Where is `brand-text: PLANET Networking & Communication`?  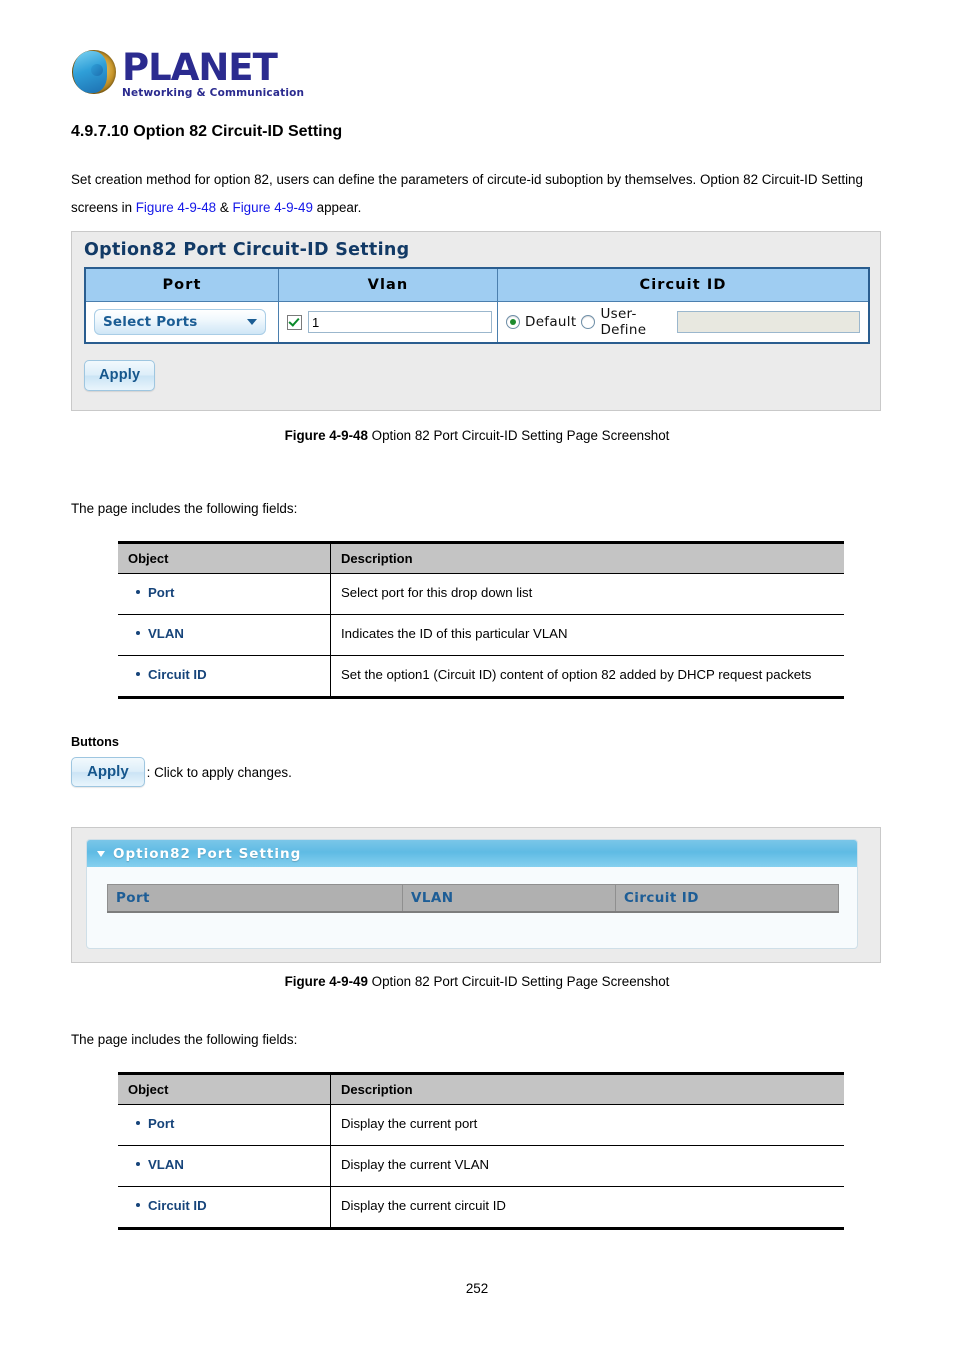
brand-text: PLANET Networking & Communication is located at coordinates (213, 74).